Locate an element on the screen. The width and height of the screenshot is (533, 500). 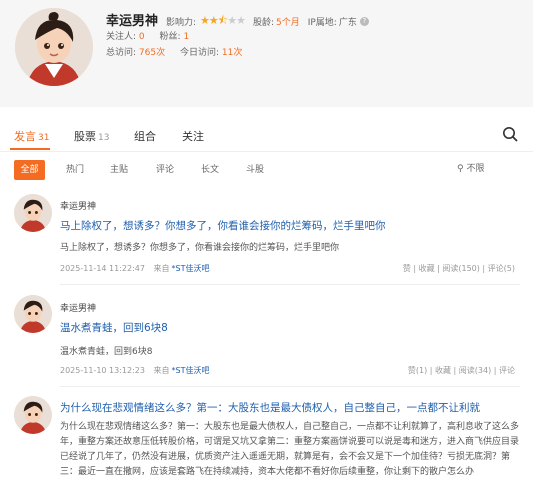
fans-label: 粉丝: is located at coordinates (170, 37).